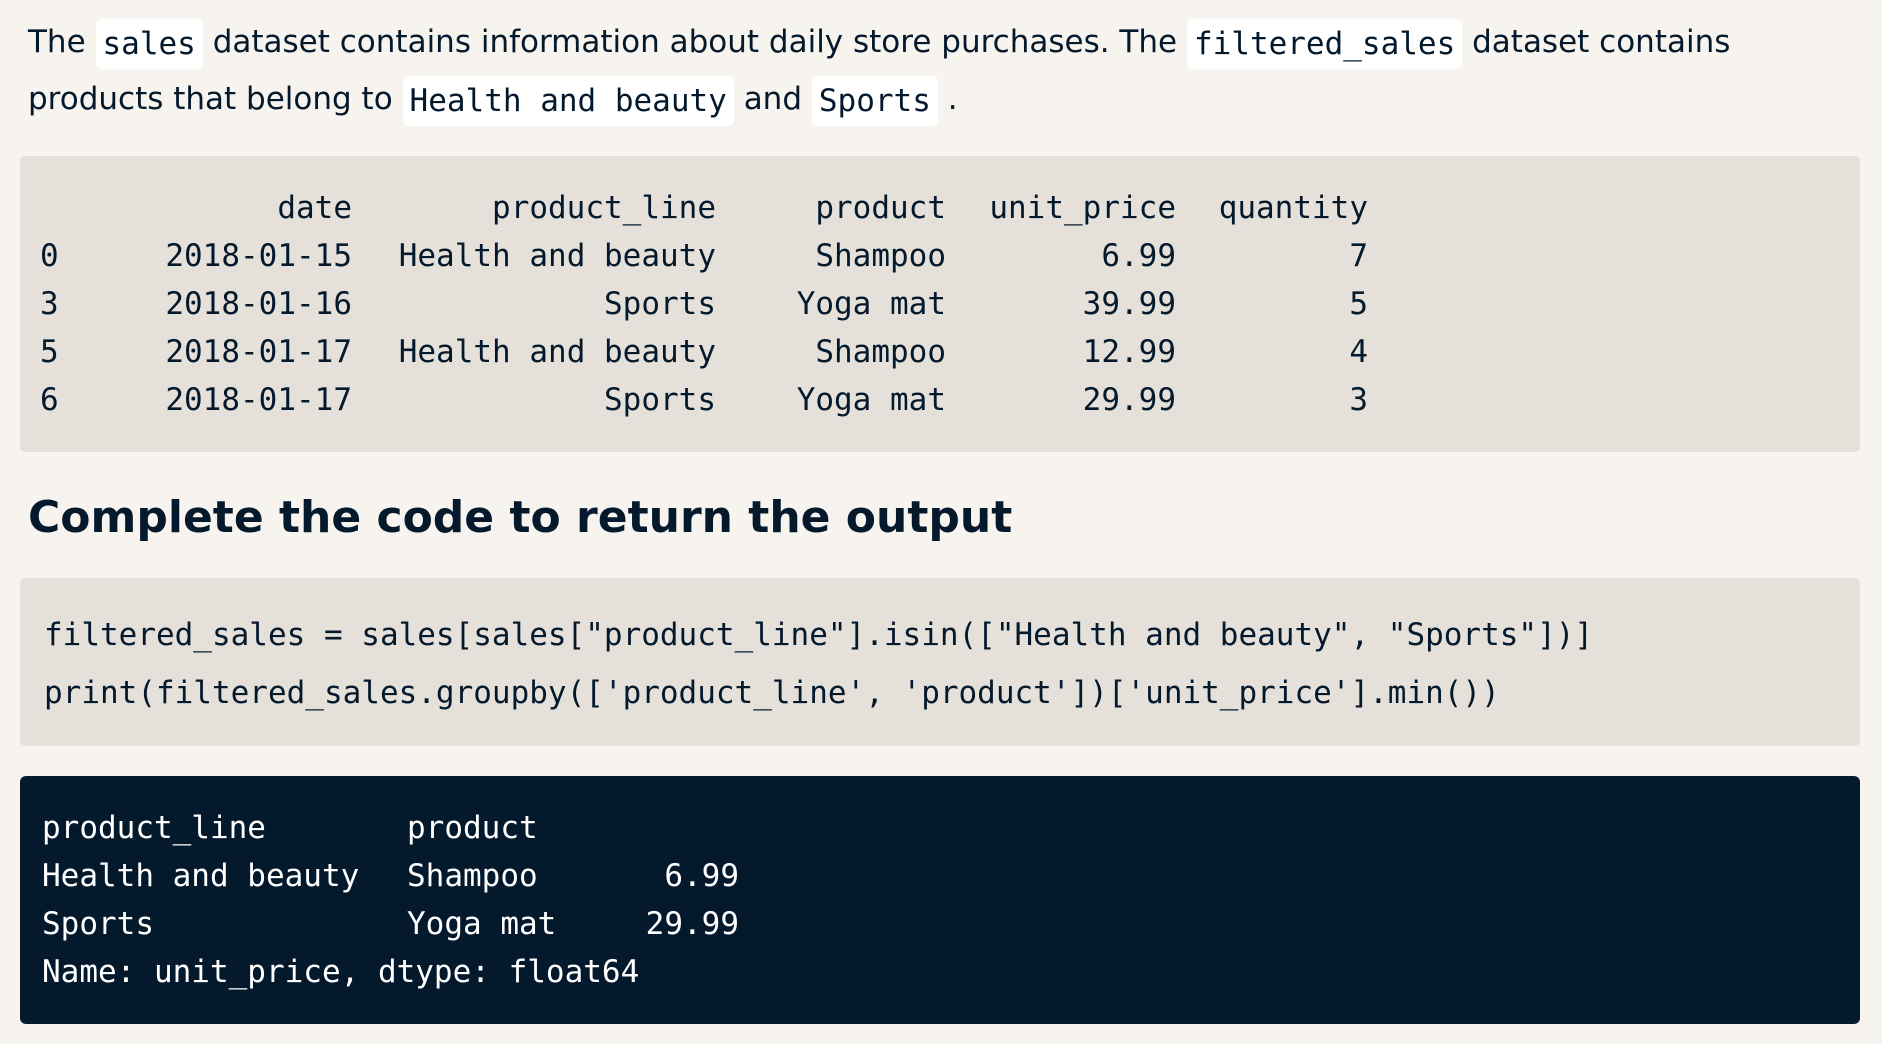 The height and width of the screenshot is (1044, 1882). What do you see at coordinates (1138, 256) in the screenshot?
I see `dataset-cell-unit-price: 6.99` at bounding box center [1138, 256].